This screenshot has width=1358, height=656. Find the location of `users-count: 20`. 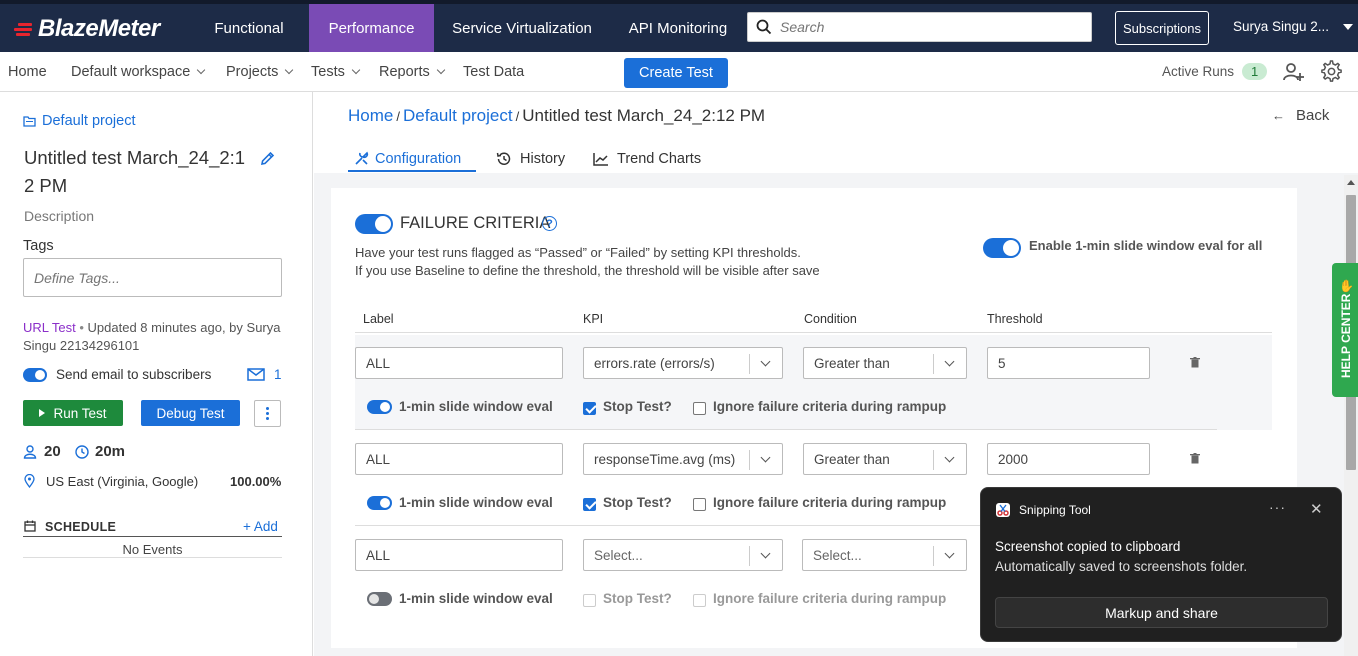

users-count: 20 is located at coordinates (52, 451).